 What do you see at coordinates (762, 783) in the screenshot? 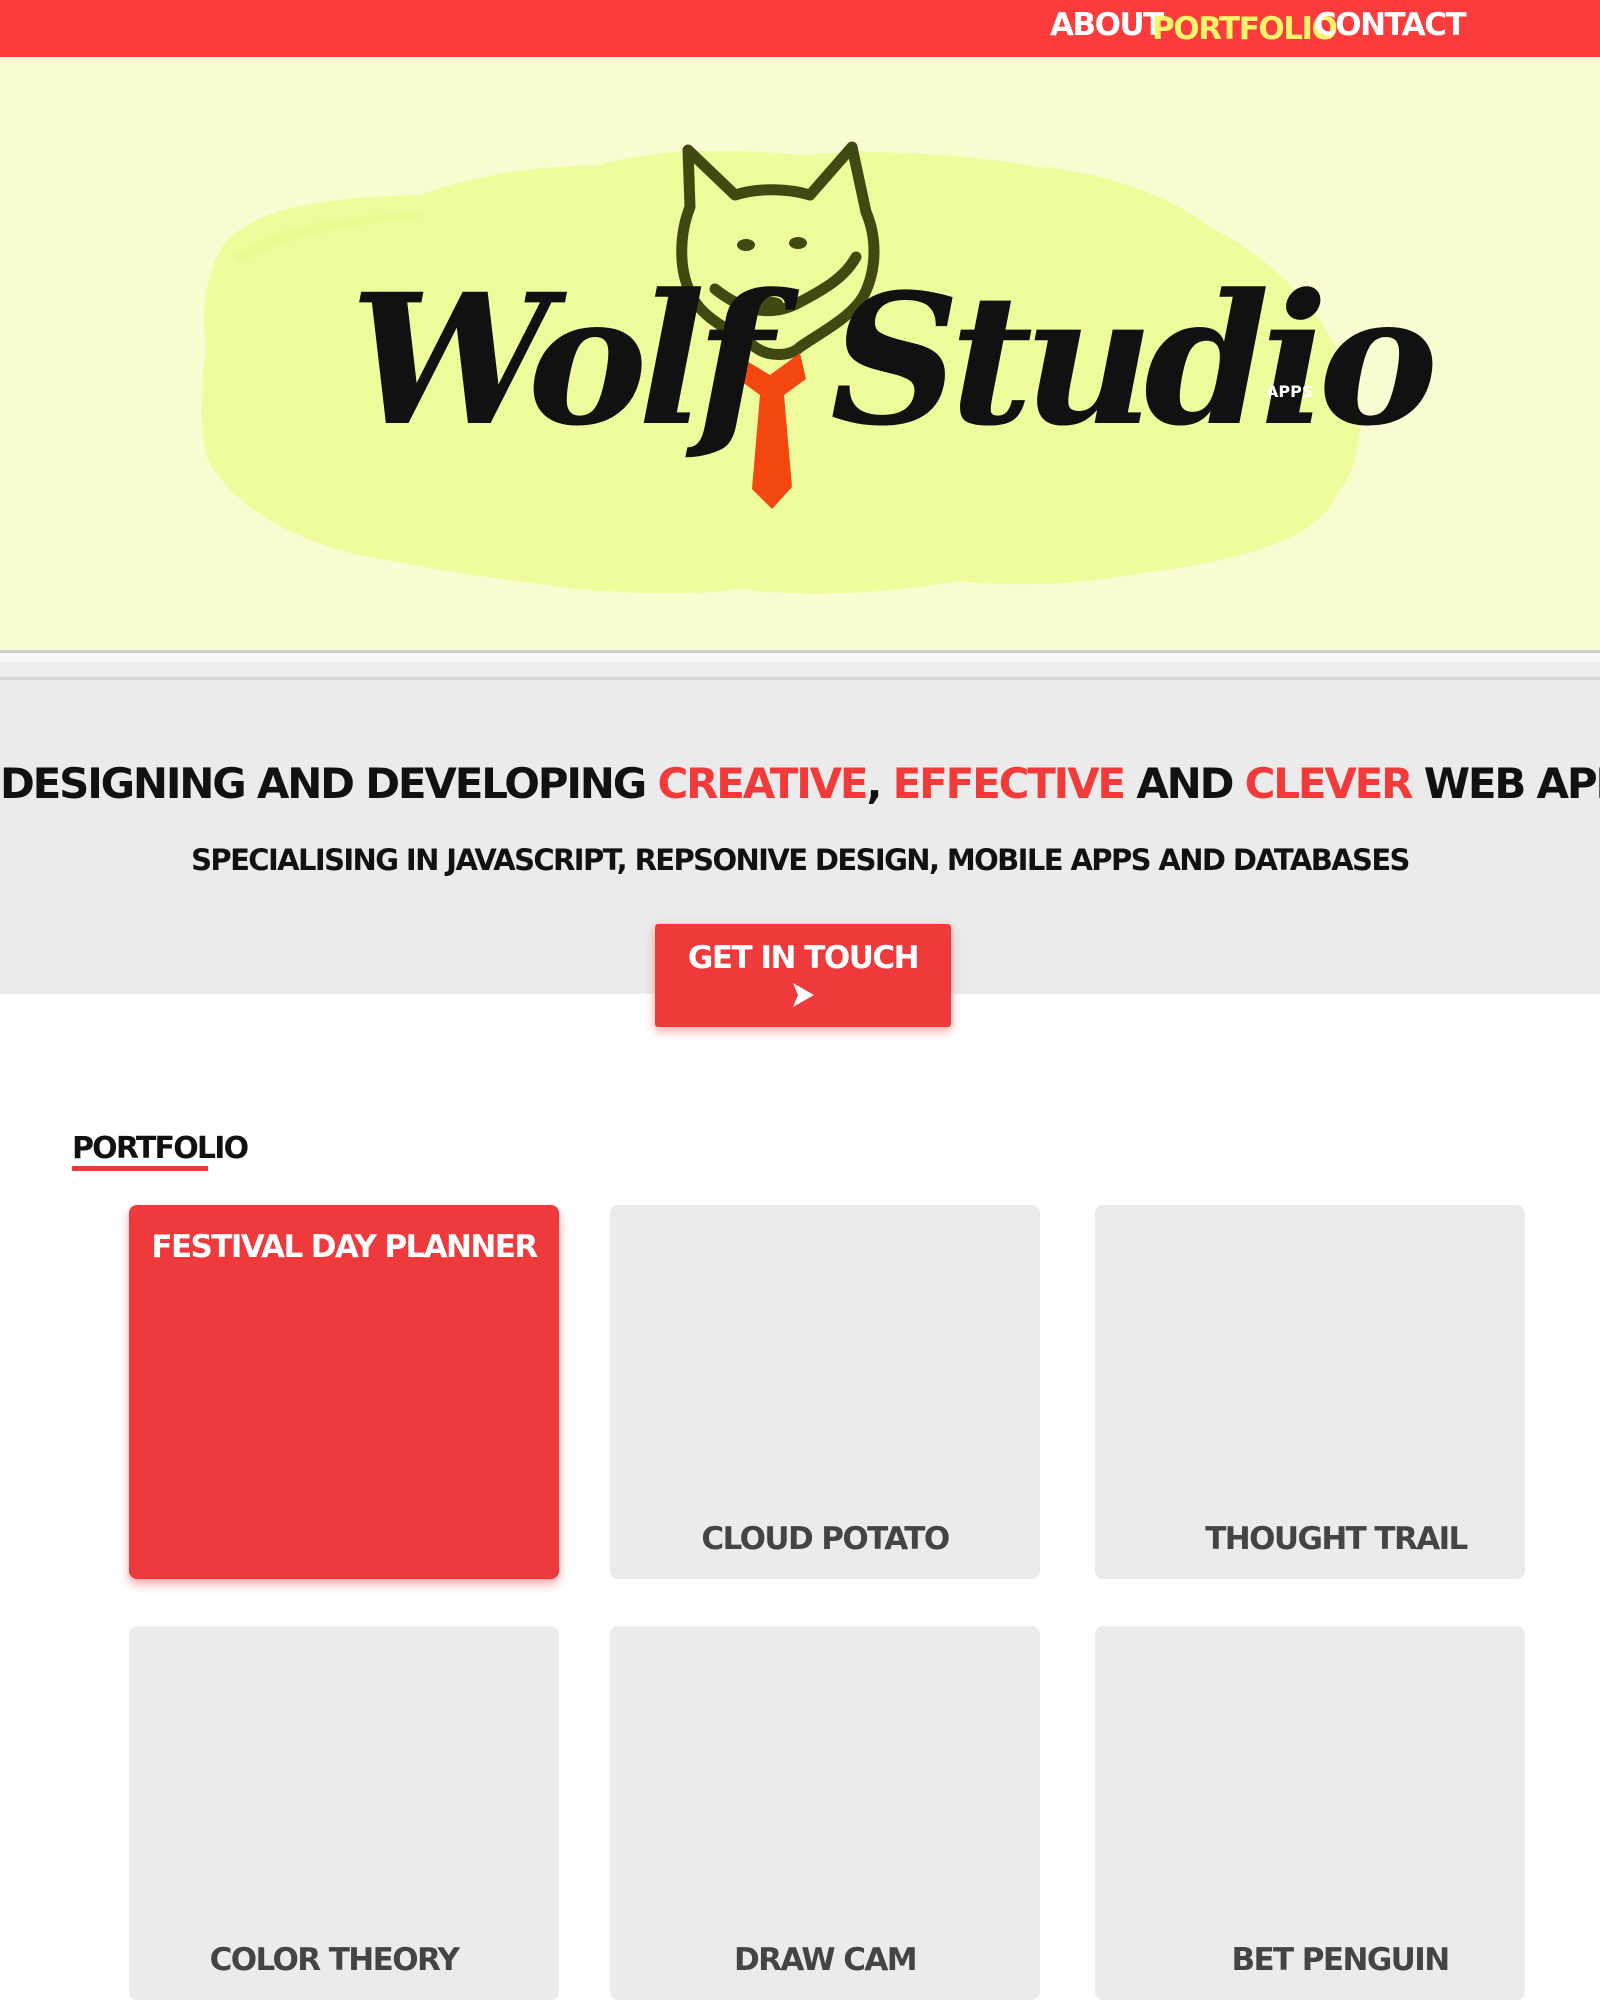
I see `headline-highlight-creative: CREATIVE` at bounding box center [762, 783].